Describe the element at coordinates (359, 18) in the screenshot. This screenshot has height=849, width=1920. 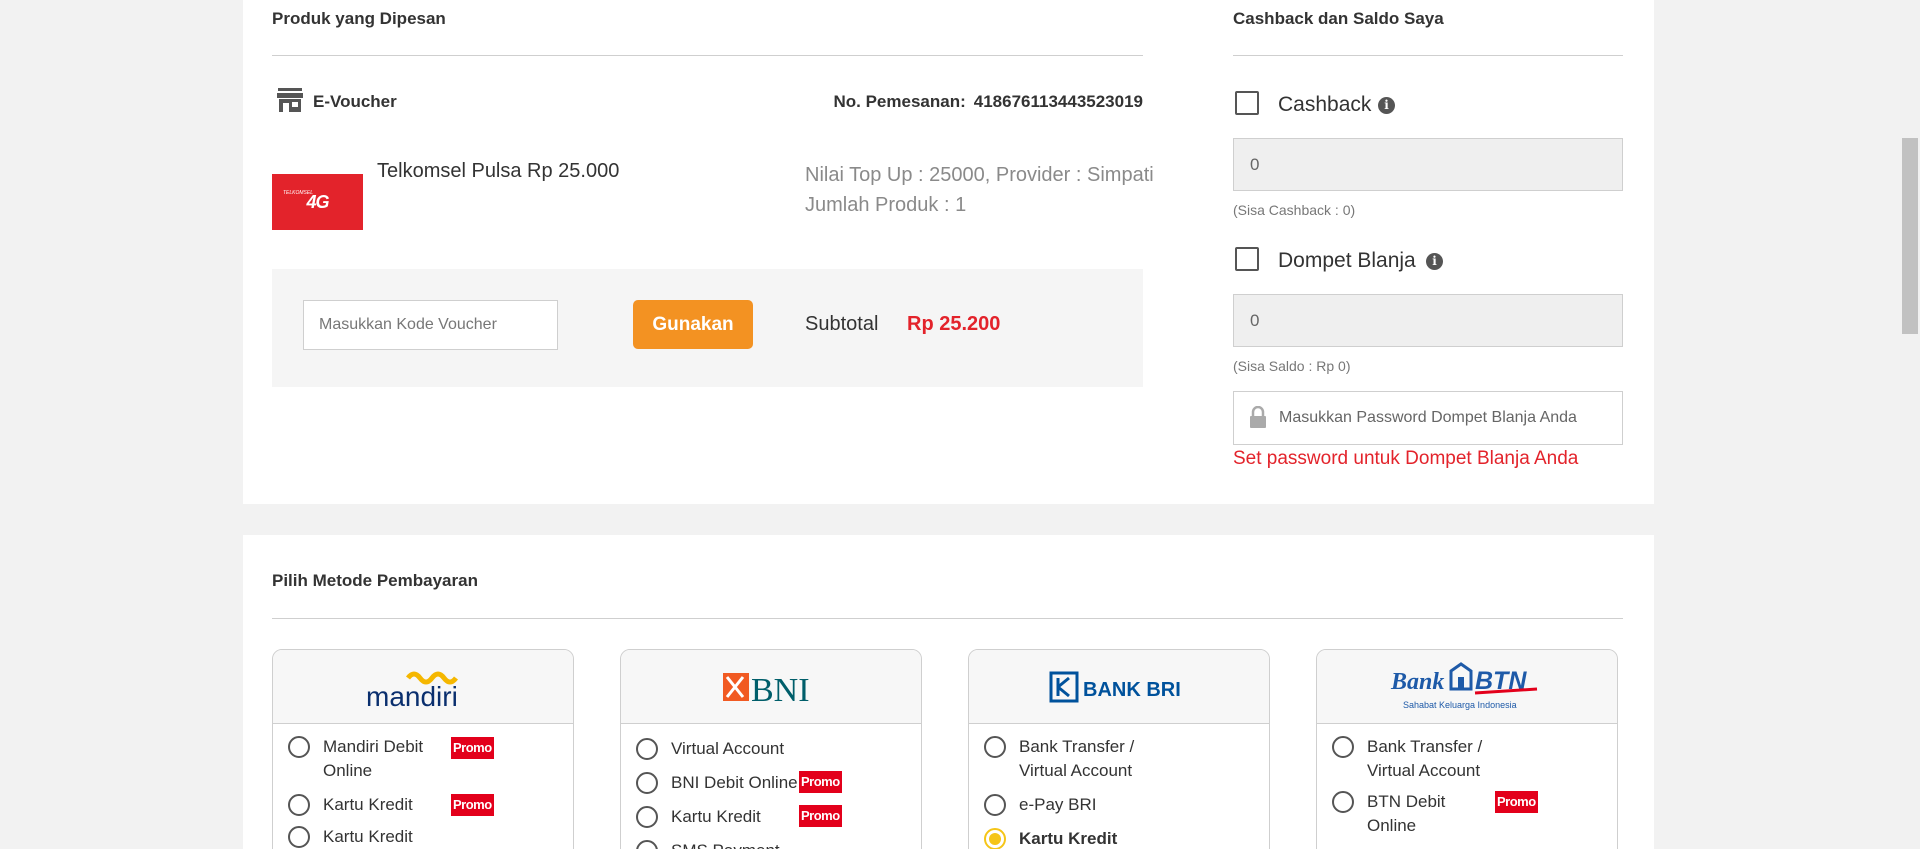
I see `order-section-title: Produk yang Dipesan` at that location.